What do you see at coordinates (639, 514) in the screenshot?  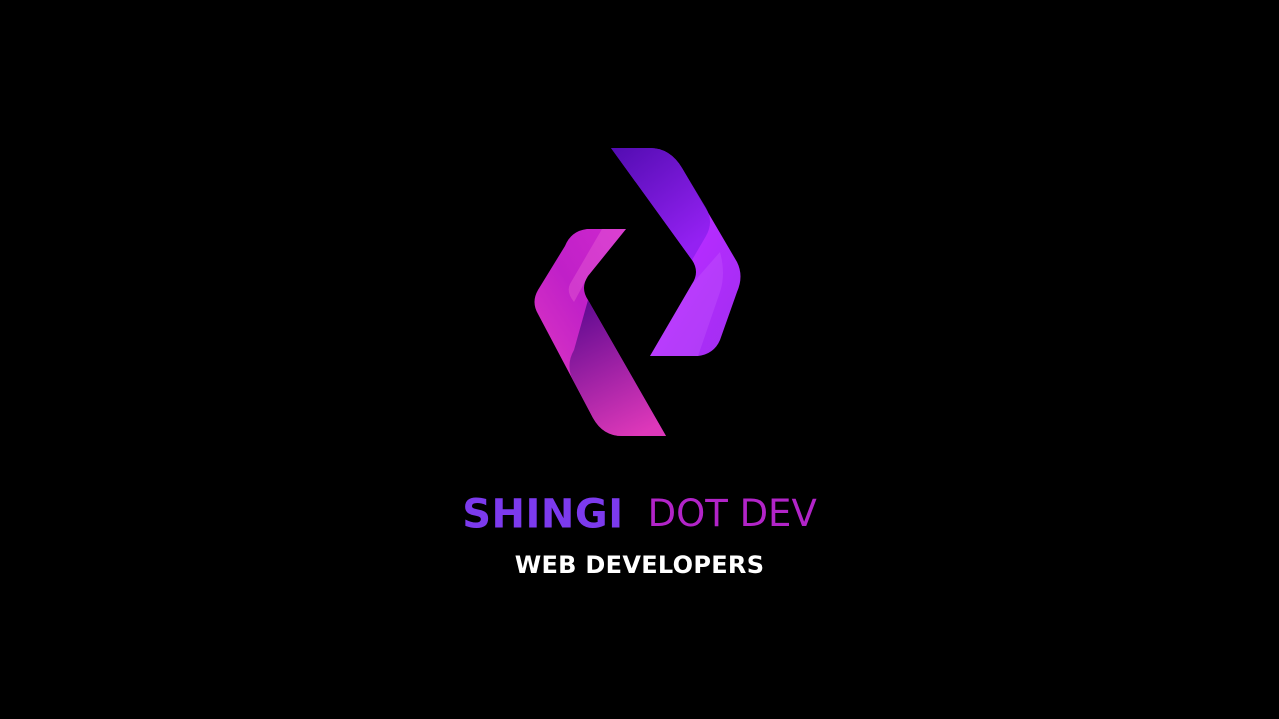 I see `brand-wordmark: SHINGI DOT DEV` at bounding box center [639, 514].